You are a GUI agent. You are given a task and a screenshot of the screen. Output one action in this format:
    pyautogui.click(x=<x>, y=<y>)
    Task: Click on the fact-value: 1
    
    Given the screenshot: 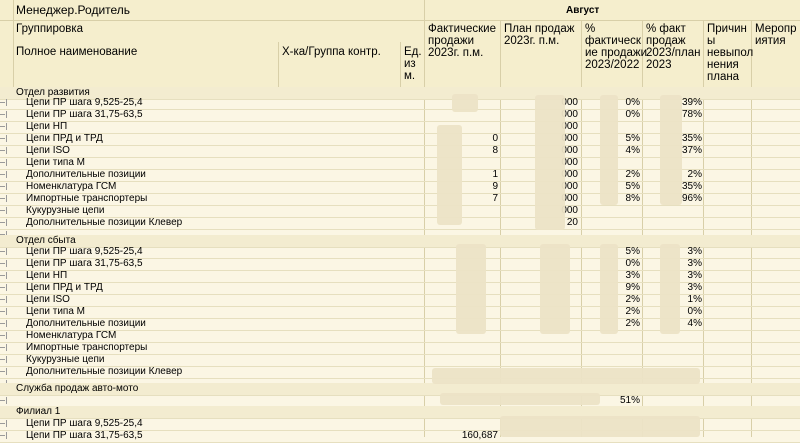 What is the action you would take?
    pyautogui.click(x=495, y=174)
    